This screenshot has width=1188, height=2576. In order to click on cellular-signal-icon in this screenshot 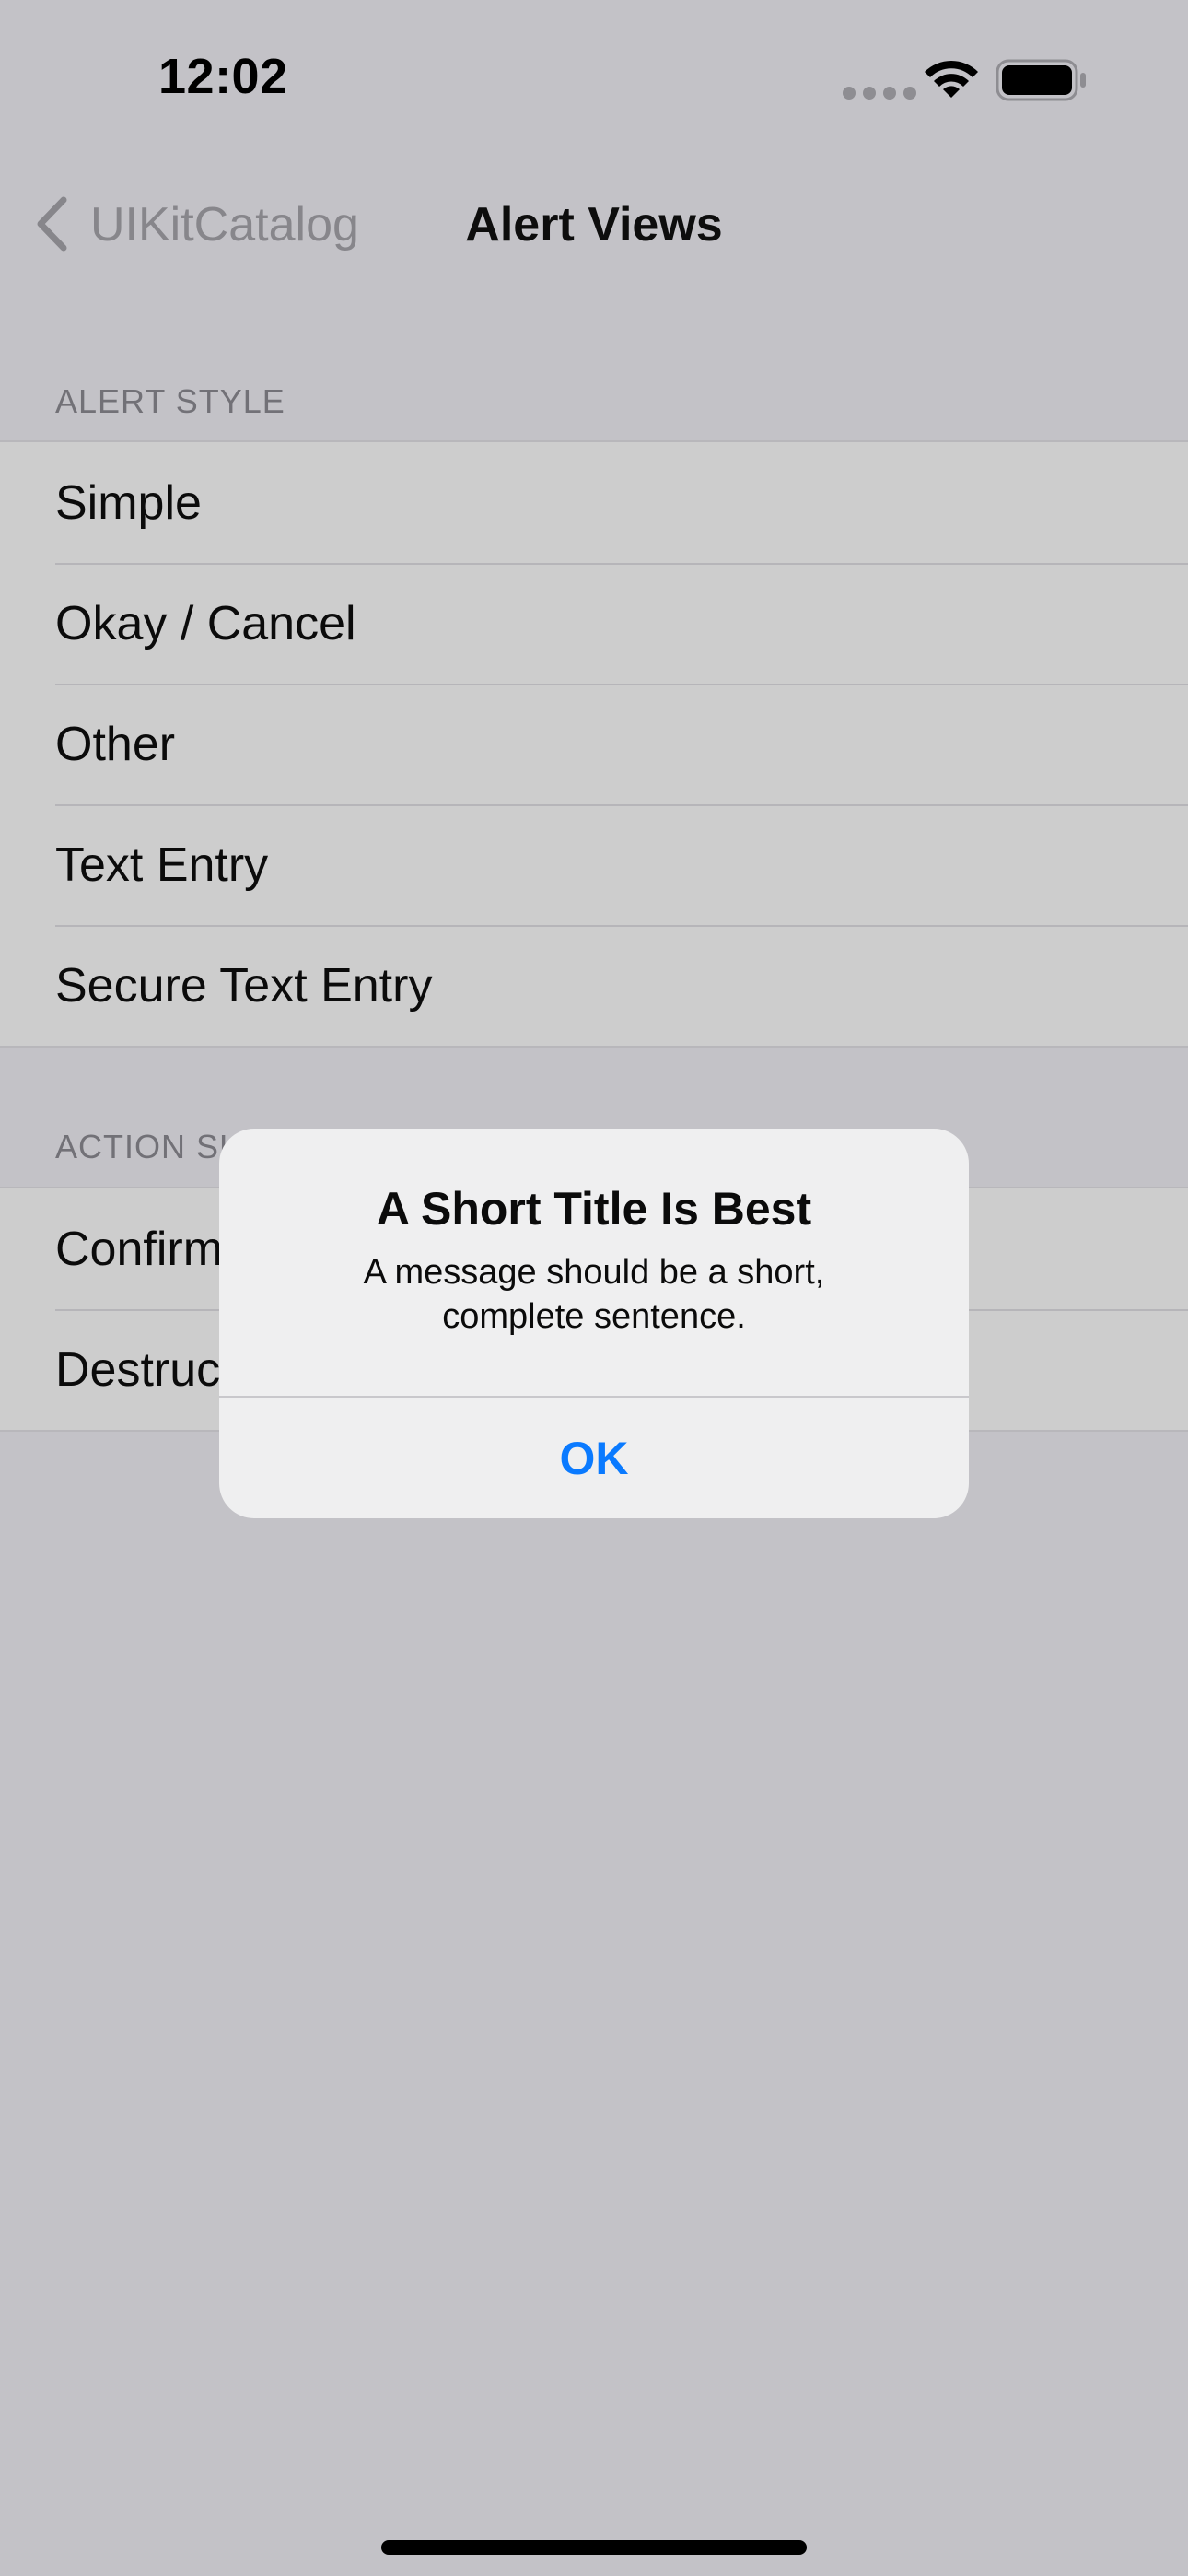, I will do `click(879, 93)`.